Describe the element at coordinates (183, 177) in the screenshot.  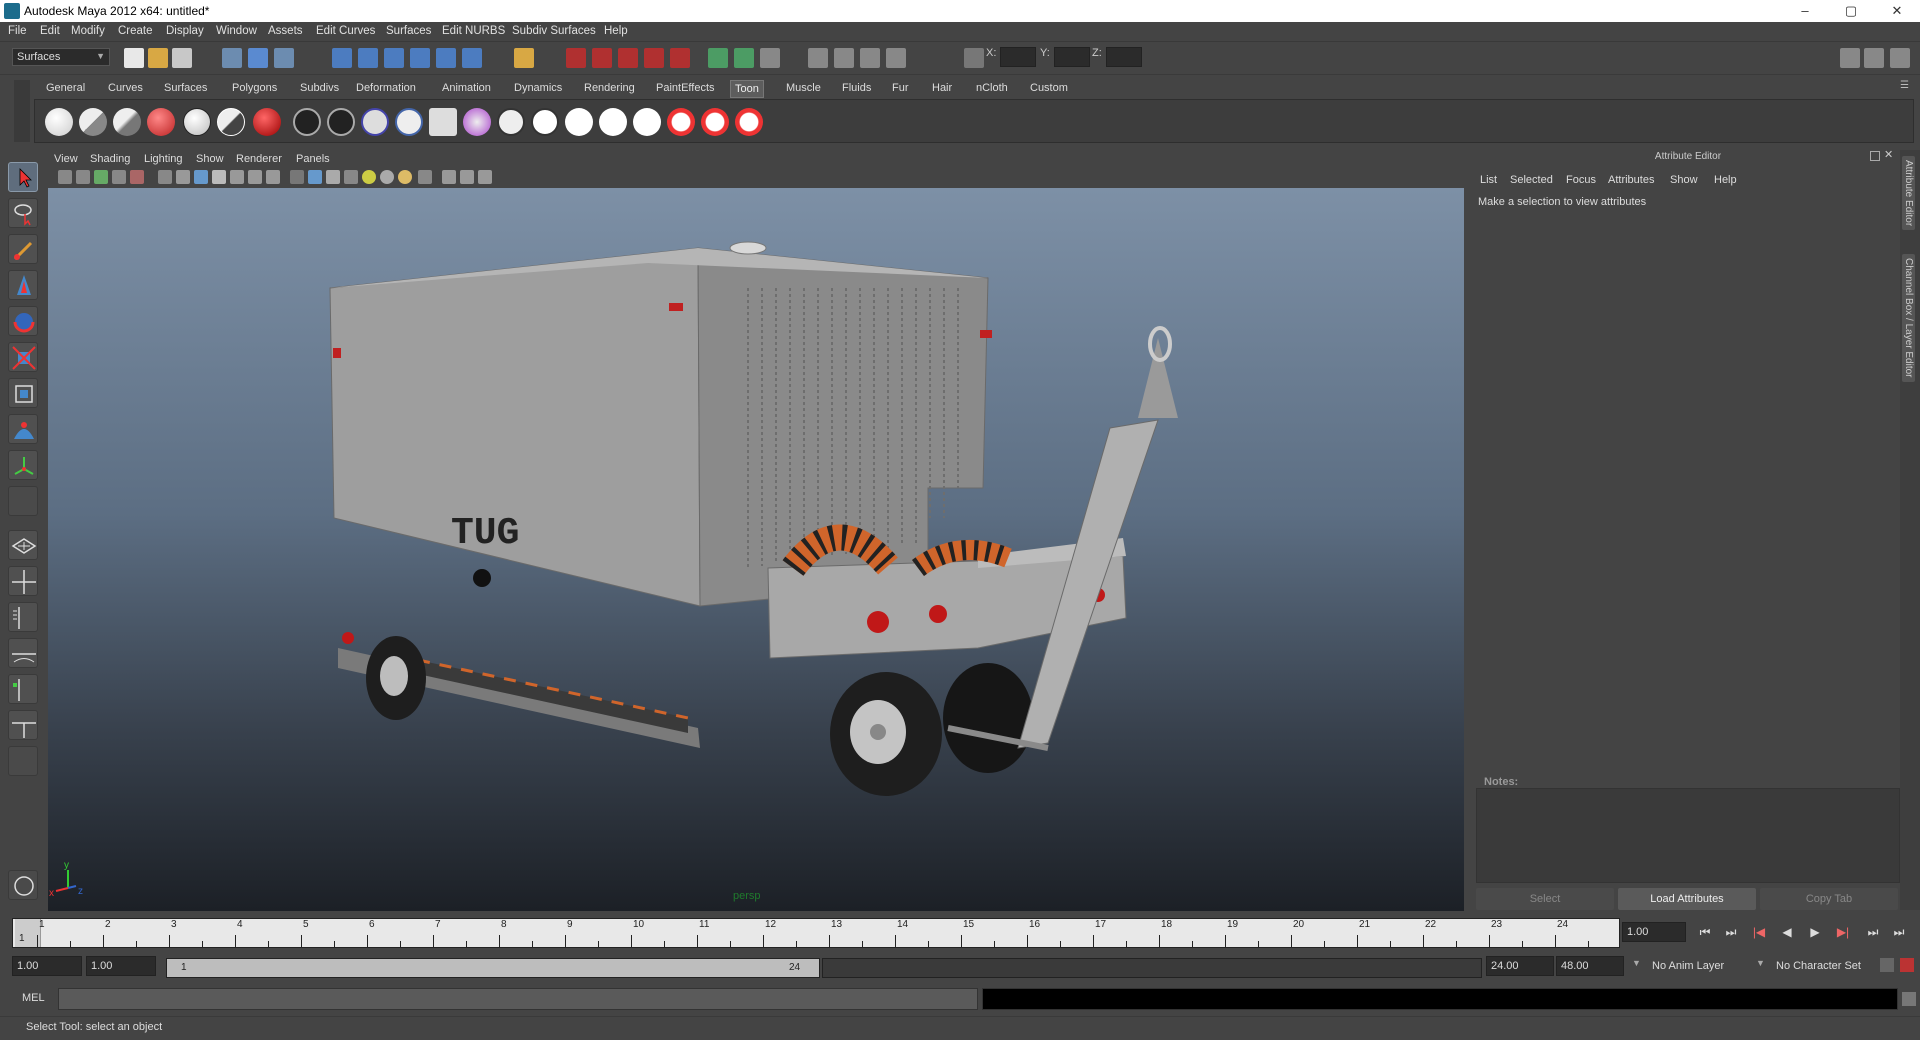
I see `film-gate-icon` at that location.